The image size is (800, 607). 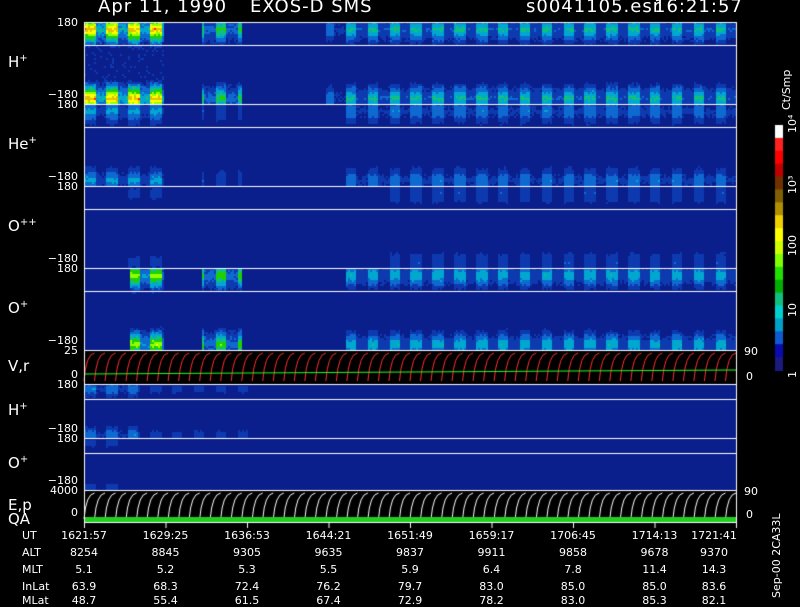 I want to click on ephemeris-value: 1714:13, so click(x=654, y=535).